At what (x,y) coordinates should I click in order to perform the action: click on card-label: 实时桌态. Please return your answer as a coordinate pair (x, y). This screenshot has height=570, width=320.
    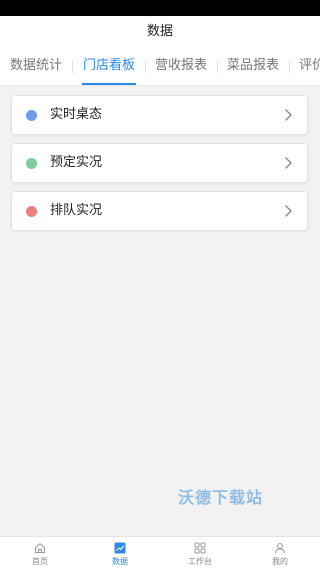
    Looking at the image, I should click on (76, 114).